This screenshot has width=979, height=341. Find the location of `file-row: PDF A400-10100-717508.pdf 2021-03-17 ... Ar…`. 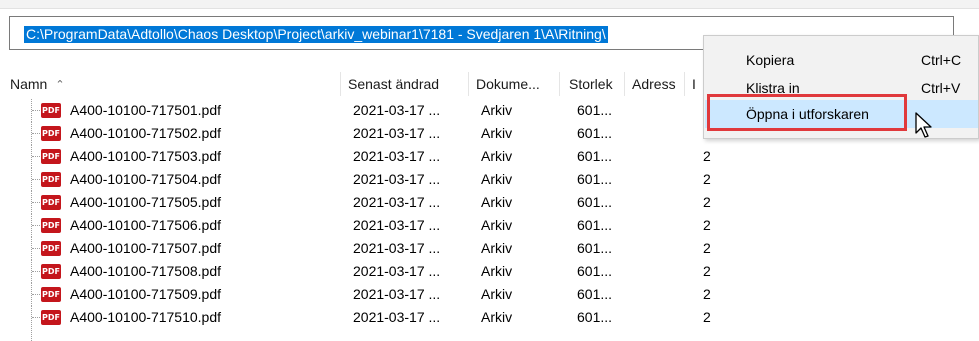

file-row: PDF A400-10100-717508.pdf 2021-03-17 ... Ar… is located at coordinates (489, 271).